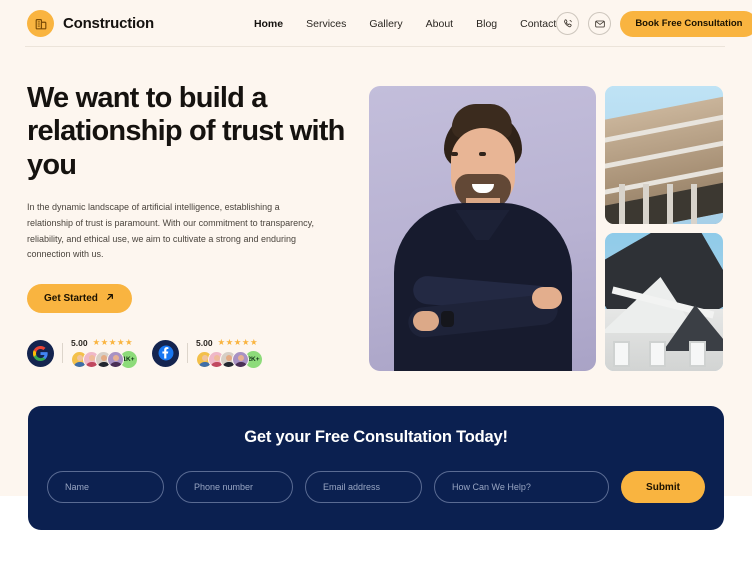 This screenshot has height=564, width=752. I want to click on social-proof-facebook: 5.00 ★★★★★ 2K+, so click(207, 353).